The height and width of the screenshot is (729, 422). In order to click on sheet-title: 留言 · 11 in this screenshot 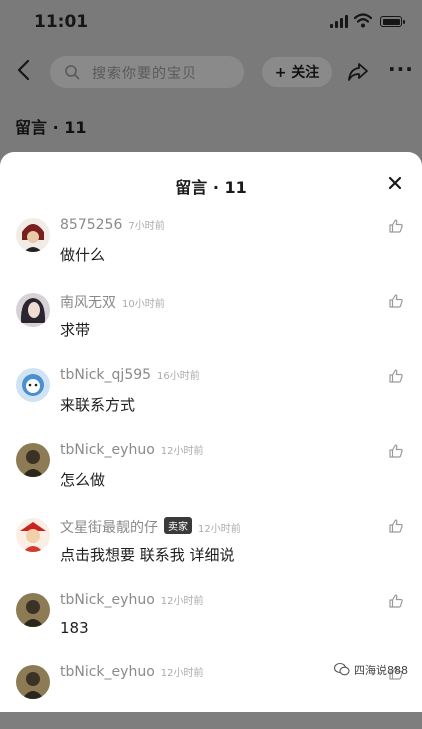, I will do `click(211, 187)`.